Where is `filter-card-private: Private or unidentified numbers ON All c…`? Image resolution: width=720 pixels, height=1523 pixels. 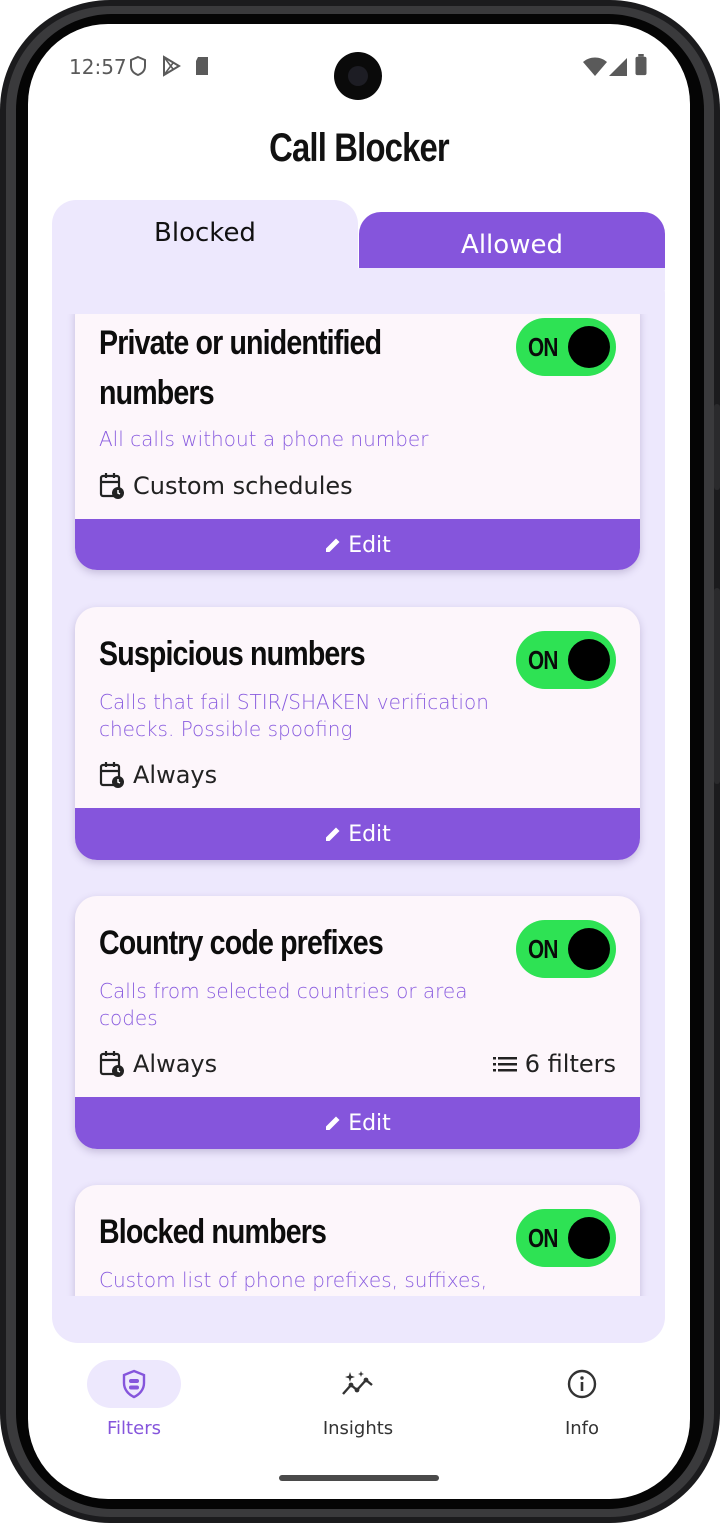 filter-card-private: Private or unidentified numbers ON All c… is located at coordinates (357, 442).